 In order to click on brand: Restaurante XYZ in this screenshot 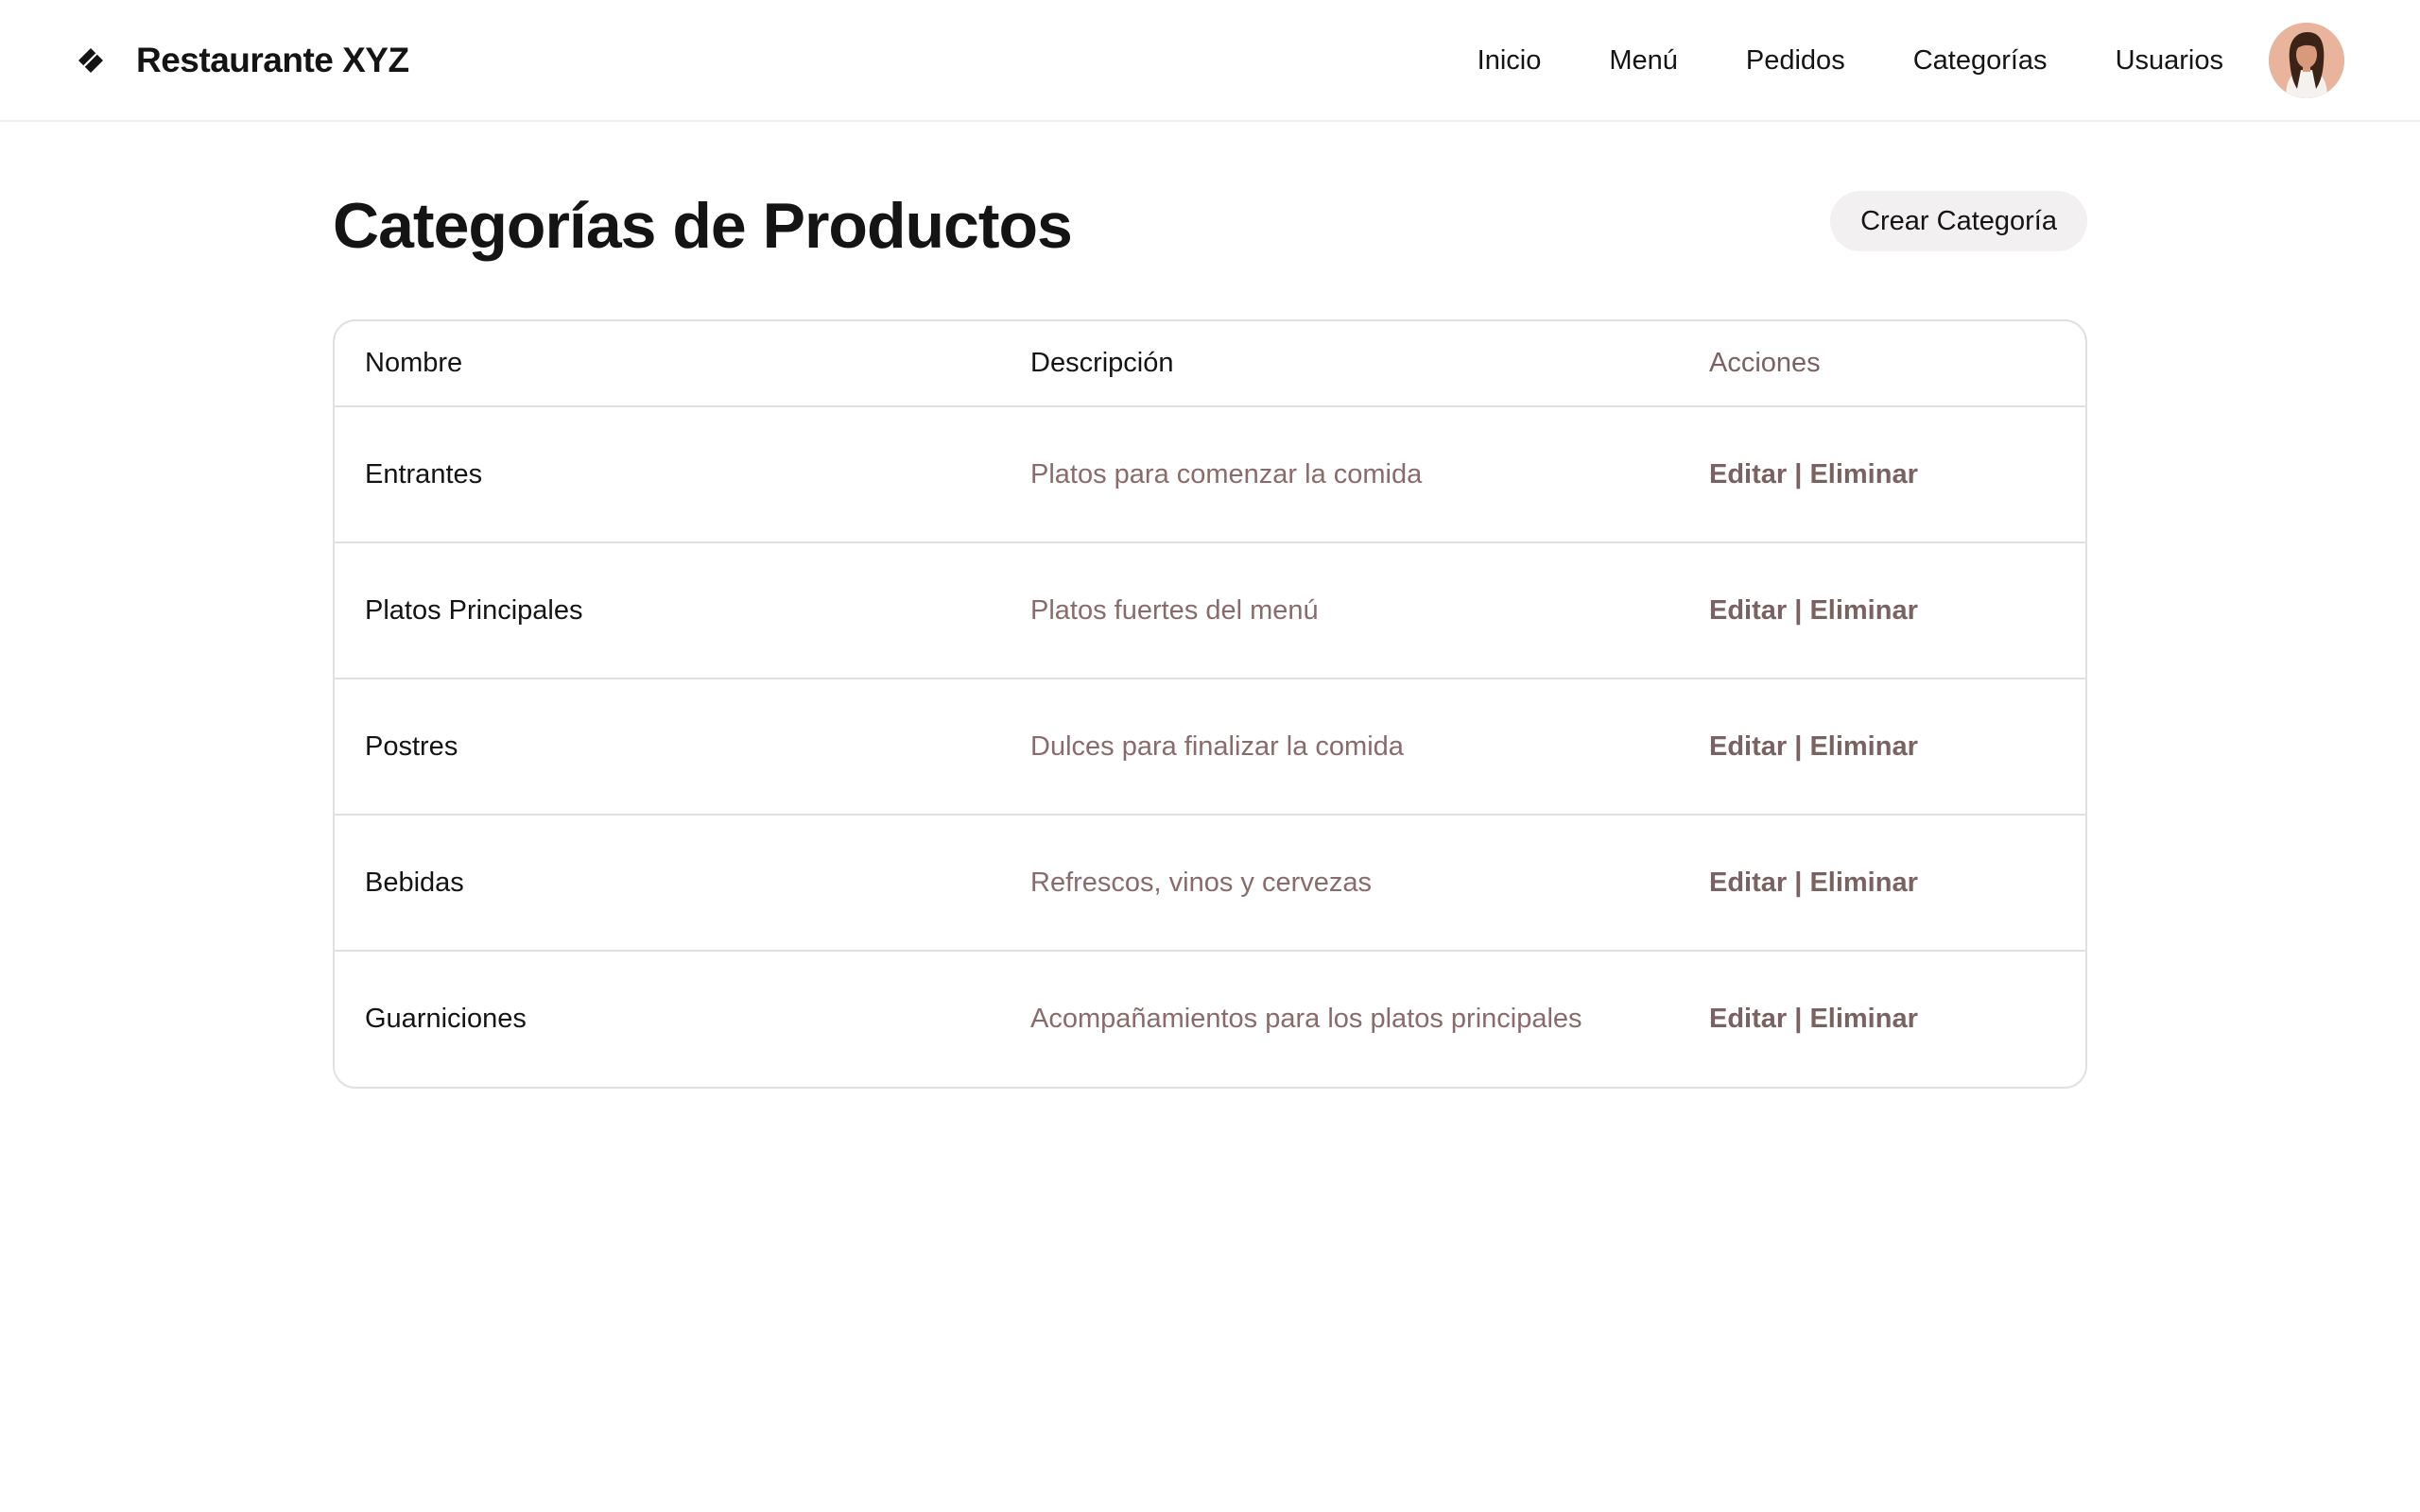, I will do `click(242, 60)`.